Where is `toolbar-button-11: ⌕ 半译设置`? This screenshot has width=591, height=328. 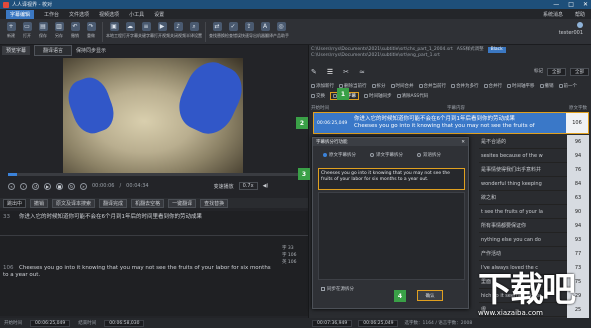
toolbar-button-11: ⌕ 半译设置 is located at coordinates (194, 30).